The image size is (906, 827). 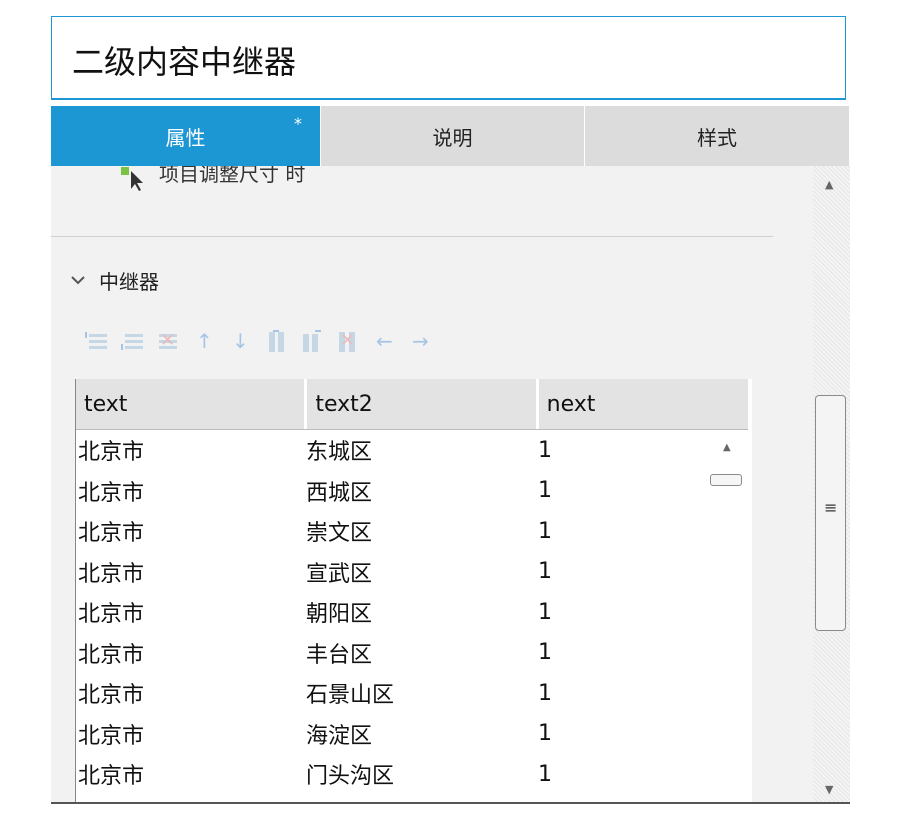 What do you see at coordinates (204, 341) in the screenshot?
I see `move-up-icon: ↑` at bounding box center [204, 341].